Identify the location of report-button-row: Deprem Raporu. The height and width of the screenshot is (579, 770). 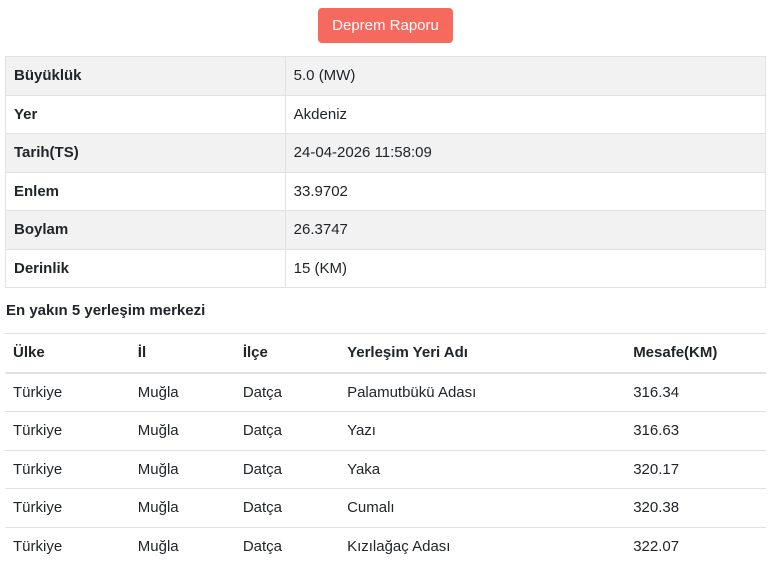
(385, 25).